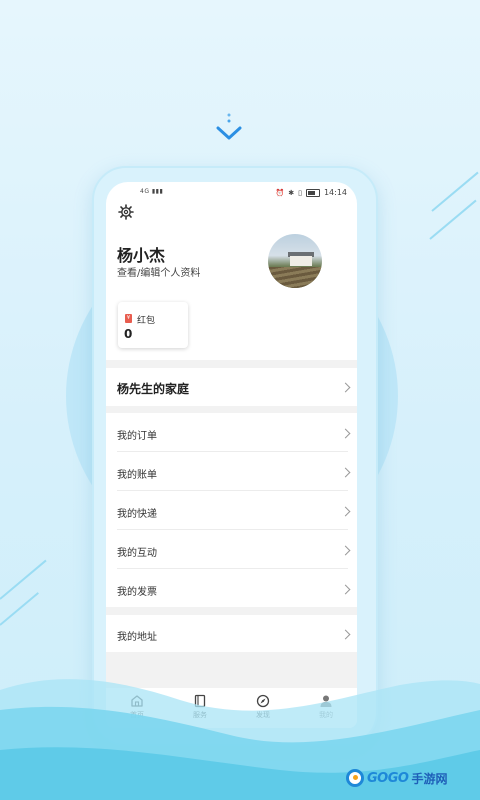  What do you see at coordinates (158, 271) in the screenshot?
I see `edit-profile-link: 查看/编辑个人资料` at bounding box center [158, 271].